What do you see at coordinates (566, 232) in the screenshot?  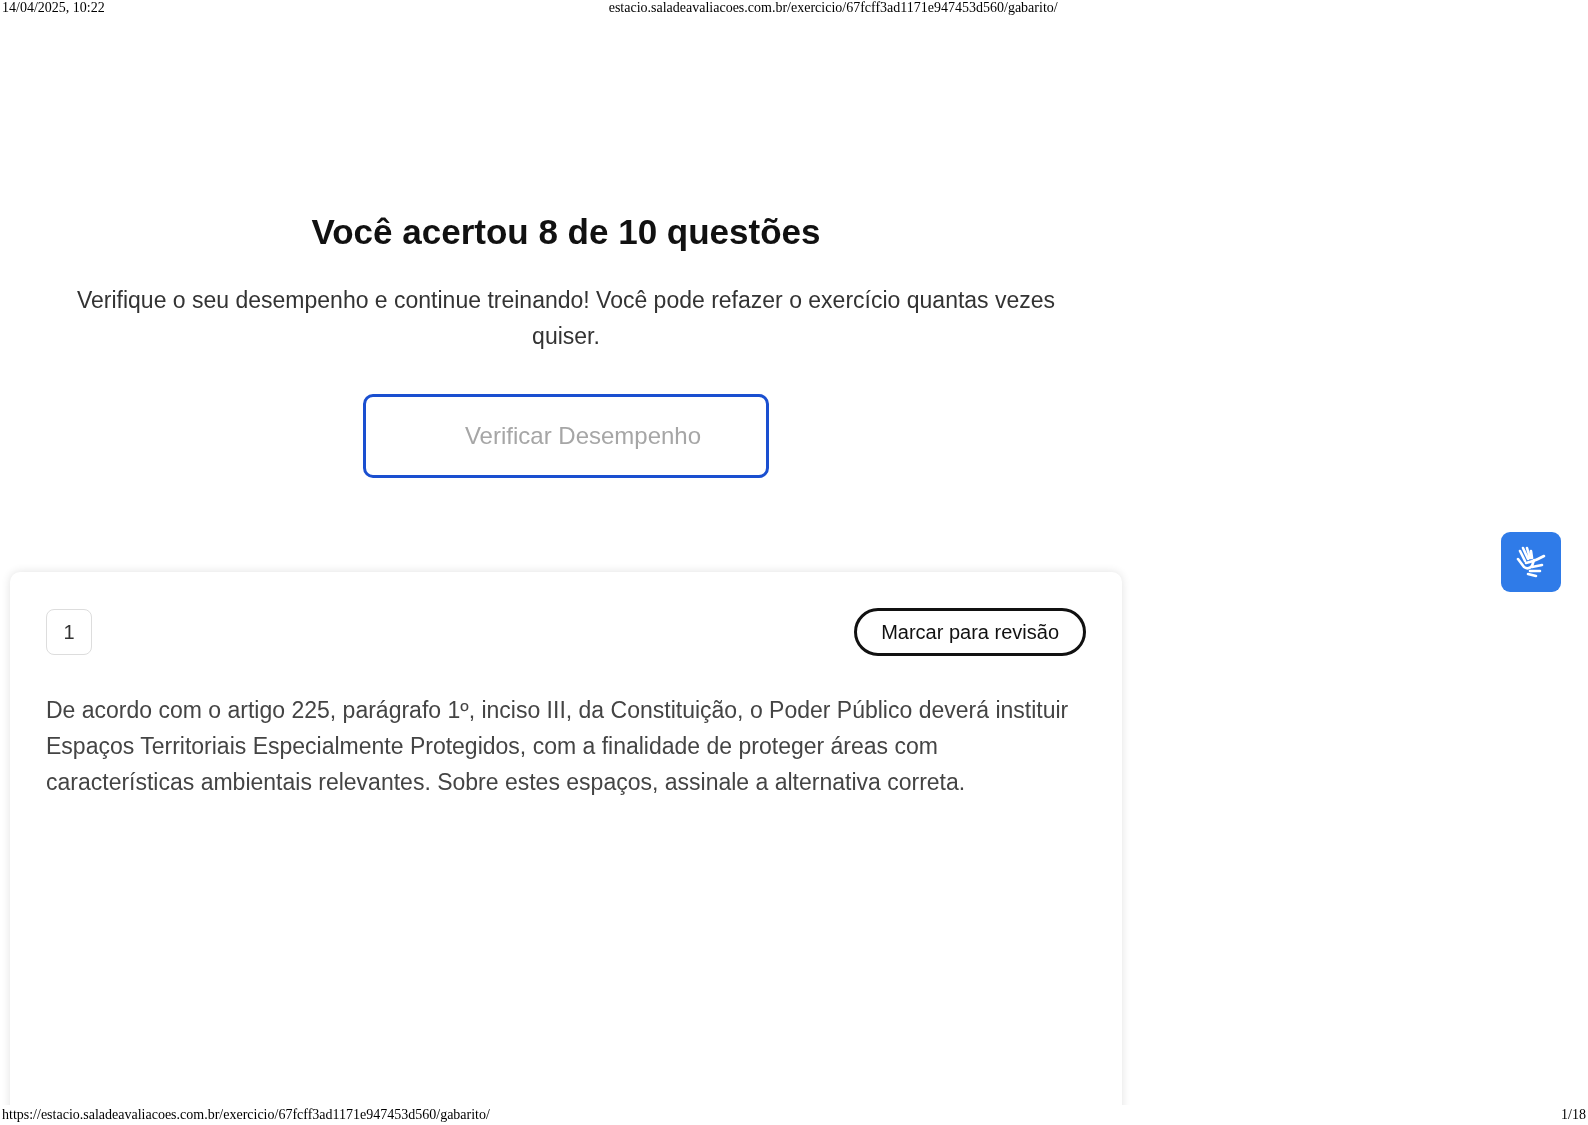 I see `result-title: Você acertou 8 de 10 questões` at bounding box center [566, 232].